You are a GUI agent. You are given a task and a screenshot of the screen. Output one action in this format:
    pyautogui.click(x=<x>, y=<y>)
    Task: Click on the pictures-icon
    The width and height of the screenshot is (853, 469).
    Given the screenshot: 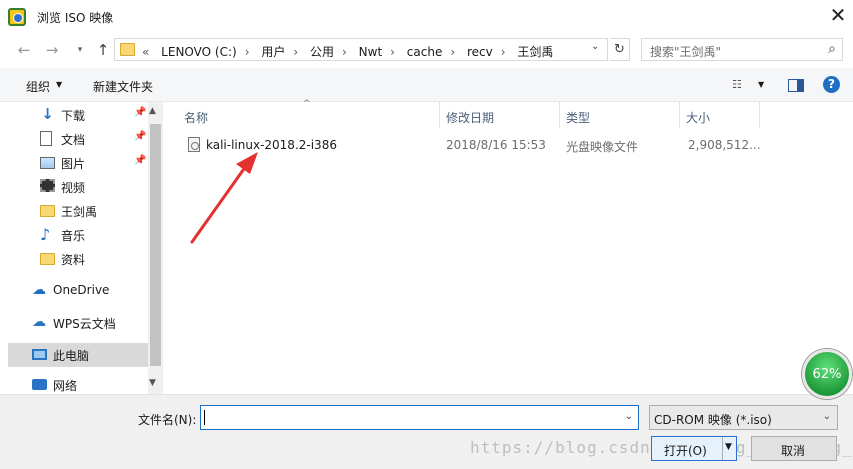 What is the action you would take?
    pyautogui.click(x=47, y=163)
    